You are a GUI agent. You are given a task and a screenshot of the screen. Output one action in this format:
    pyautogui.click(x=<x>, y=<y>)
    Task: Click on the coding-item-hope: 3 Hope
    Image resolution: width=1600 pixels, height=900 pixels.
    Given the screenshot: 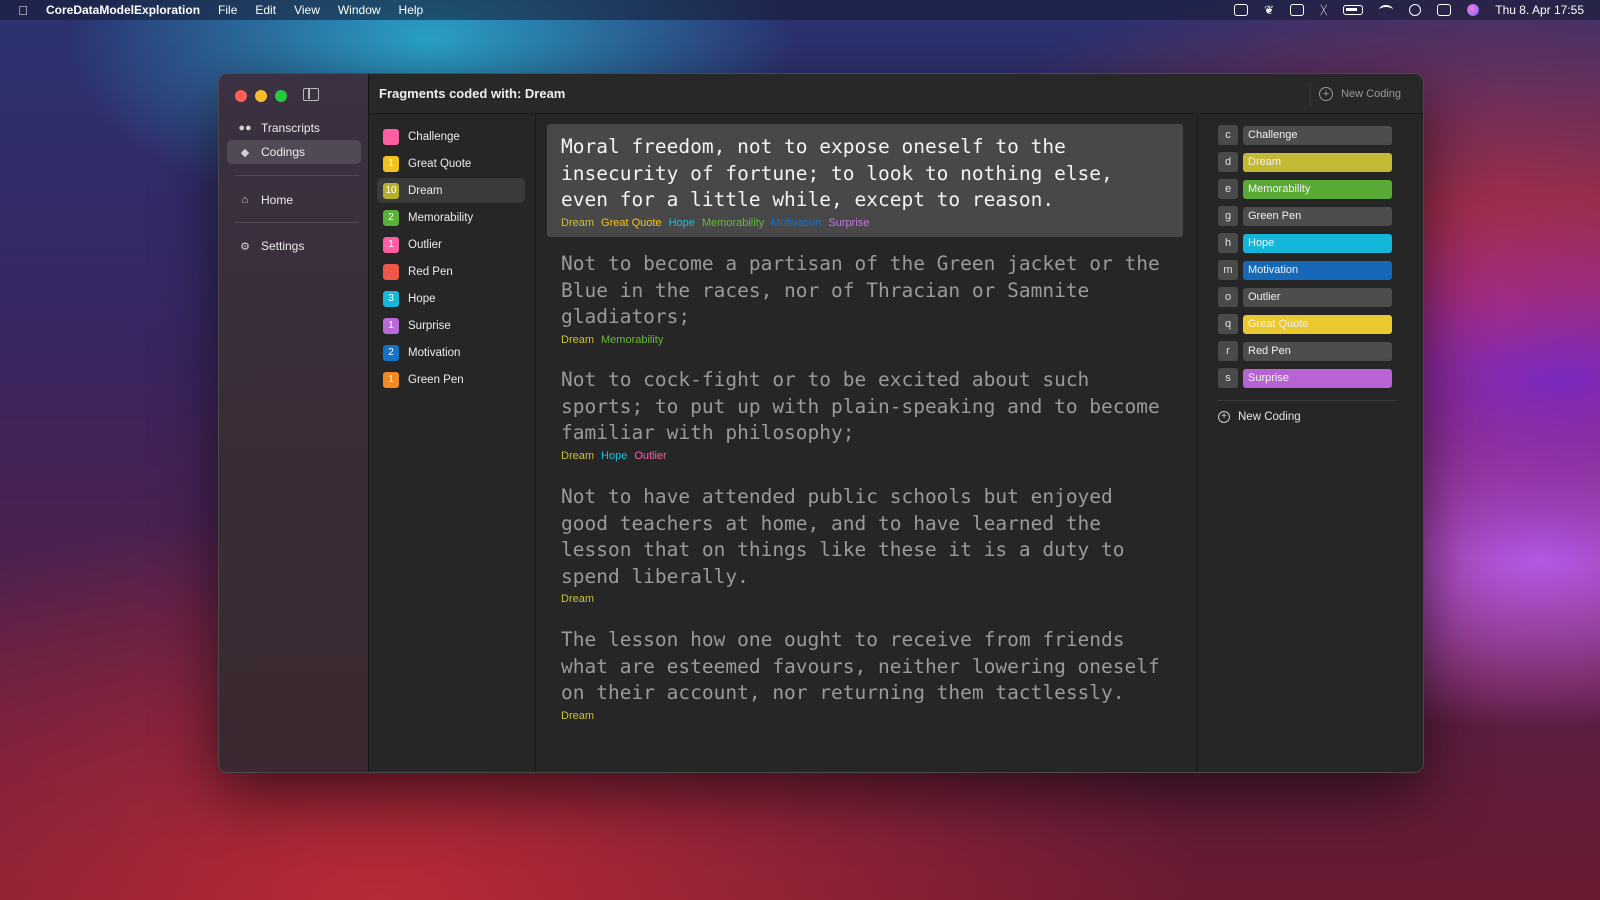 What is the action you would take?
    pyautogui.click(x=451, y=298)
    